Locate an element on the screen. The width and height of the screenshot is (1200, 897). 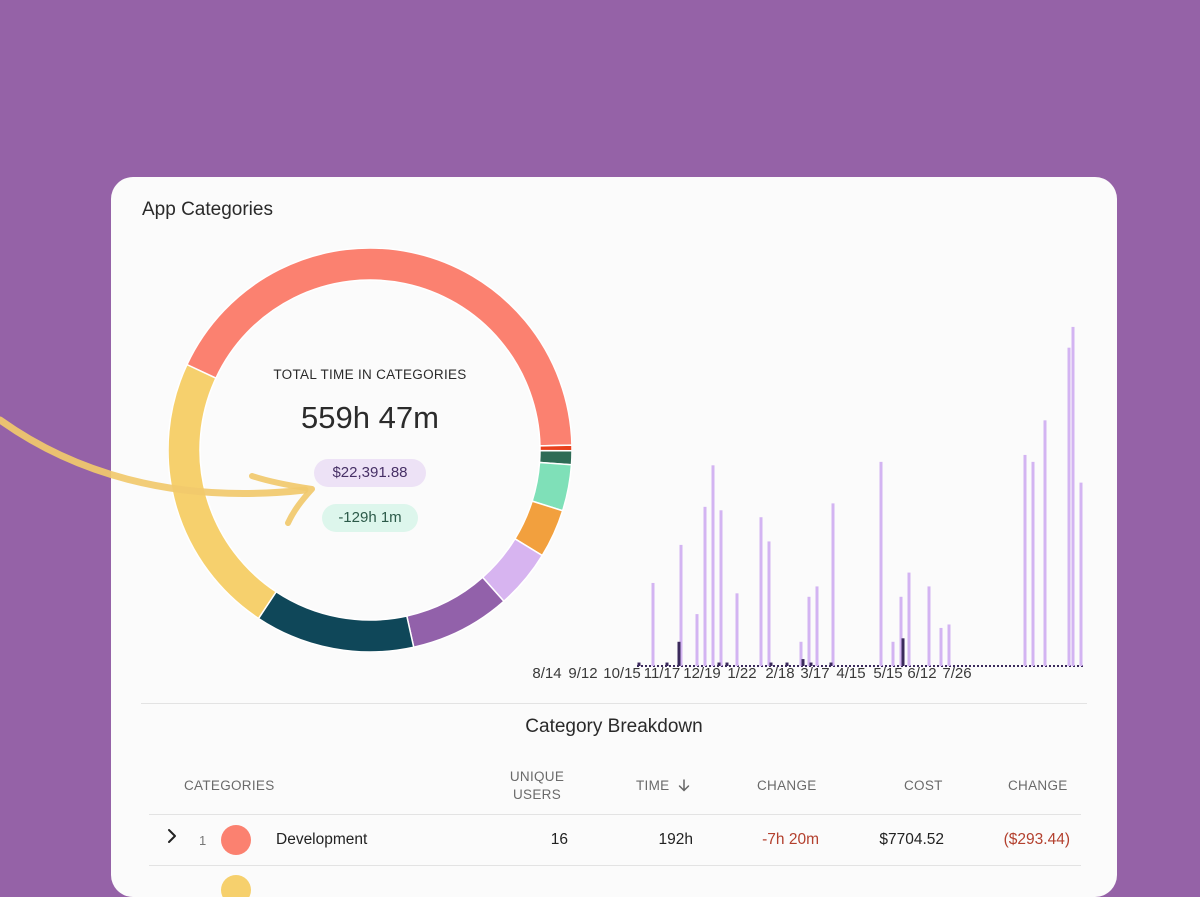
row-rank: 1 is located at coordinates (203, 840).